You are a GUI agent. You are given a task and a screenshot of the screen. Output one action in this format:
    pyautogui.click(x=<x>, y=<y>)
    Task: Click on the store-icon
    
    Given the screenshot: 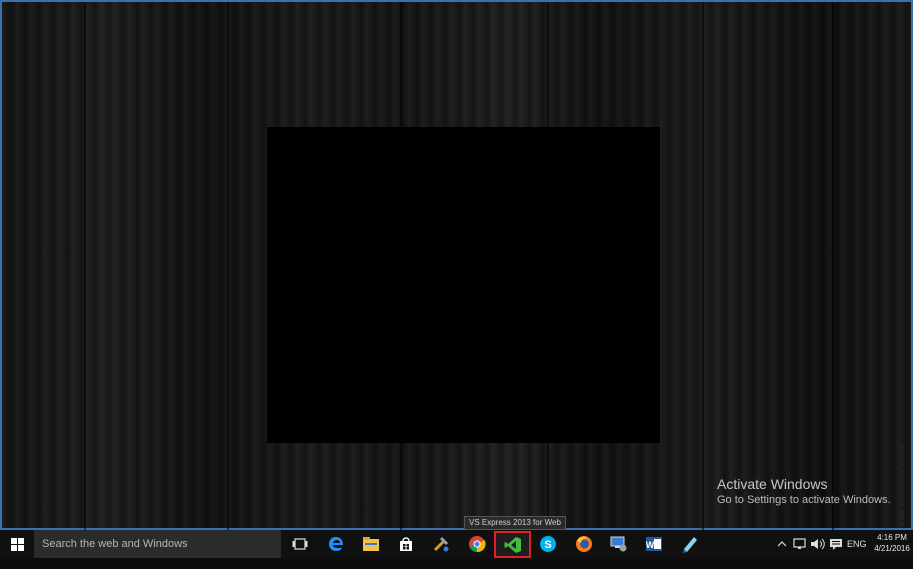 What is the action you would take?
    pyautogui.click(x=406, y=544)
    